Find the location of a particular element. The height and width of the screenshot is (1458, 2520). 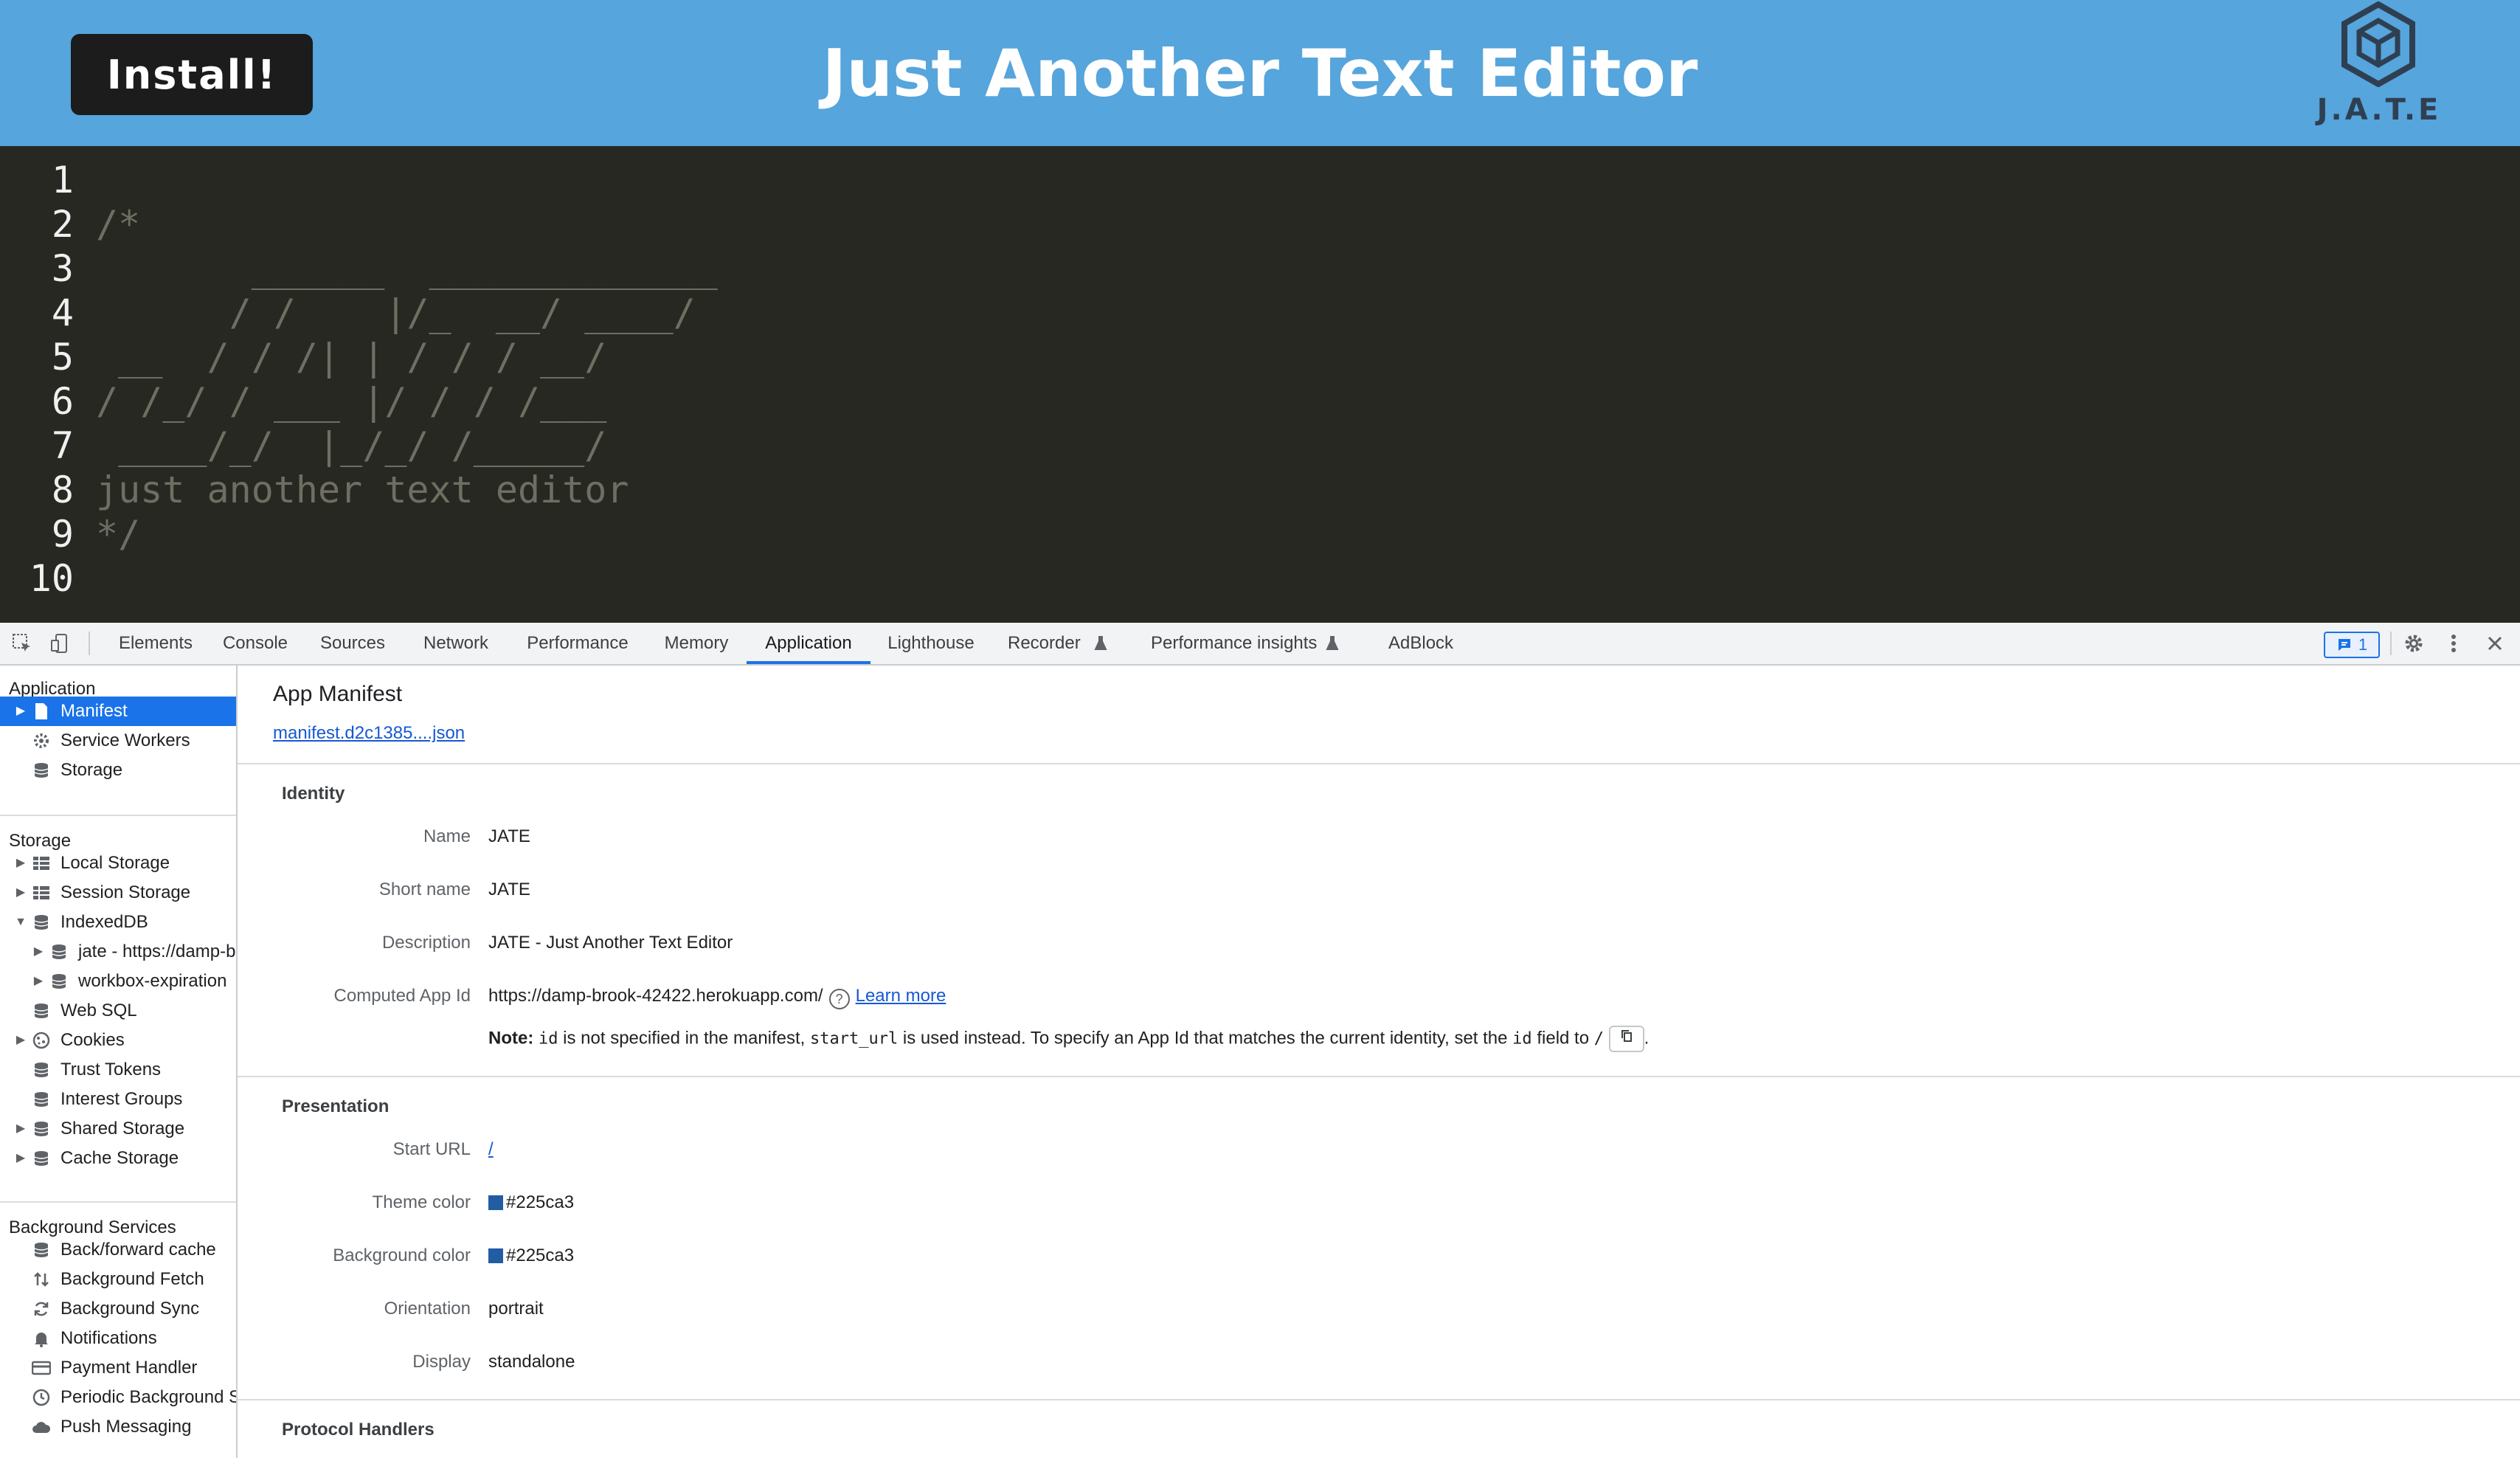

tab-elements: Elements is located at coordinates (155, 643).